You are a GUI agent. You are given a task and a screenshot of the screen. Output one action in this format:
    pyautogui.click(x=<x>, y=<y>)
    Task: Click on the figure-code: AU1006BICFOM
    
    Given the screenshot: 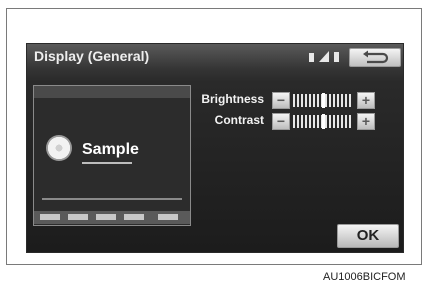 What is the action you would take?
    pyautogui.click(x=364, y=277)
    